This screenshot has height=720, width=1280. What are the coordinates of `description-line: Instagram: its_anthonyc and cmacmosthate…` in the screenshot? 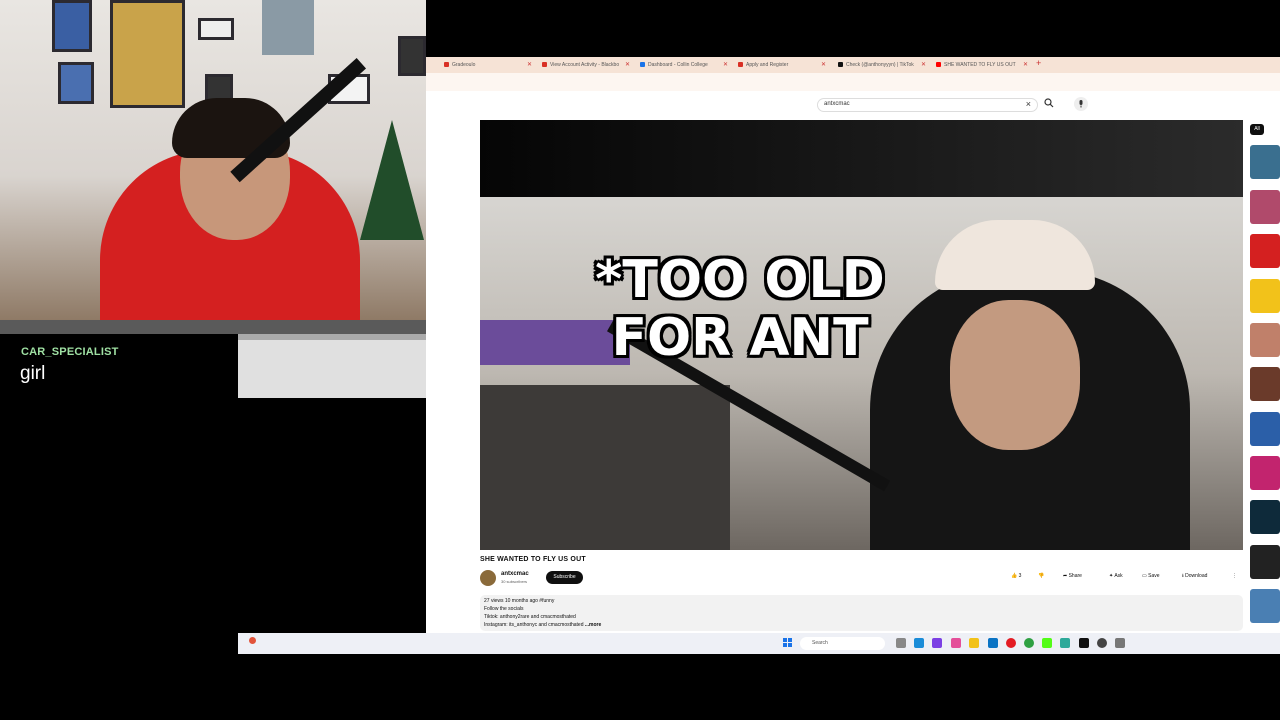 It's located at (543, 625).